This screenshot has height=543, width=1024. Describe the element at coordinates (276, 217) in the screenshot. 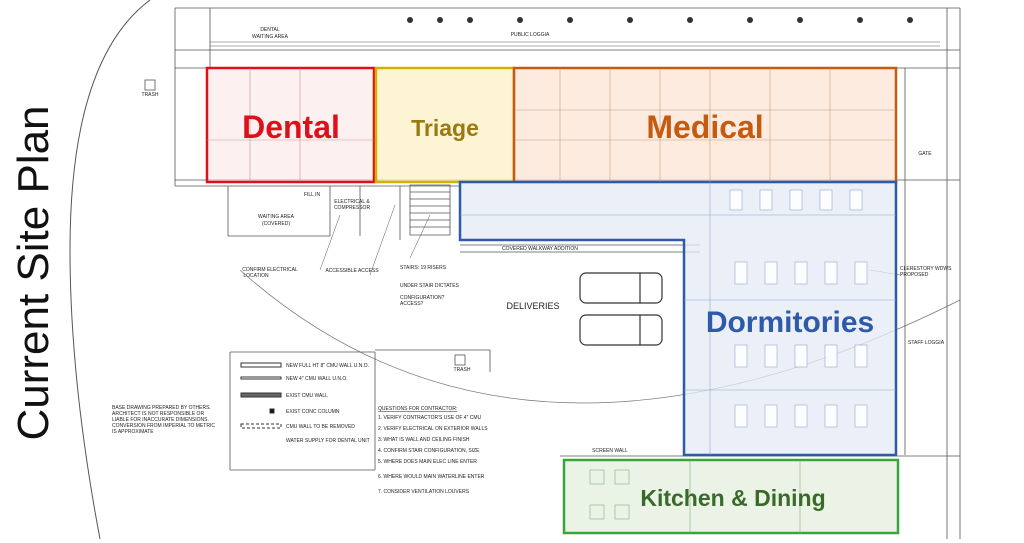

I see `label-waiting-covered: WAITING AREA` at that location.